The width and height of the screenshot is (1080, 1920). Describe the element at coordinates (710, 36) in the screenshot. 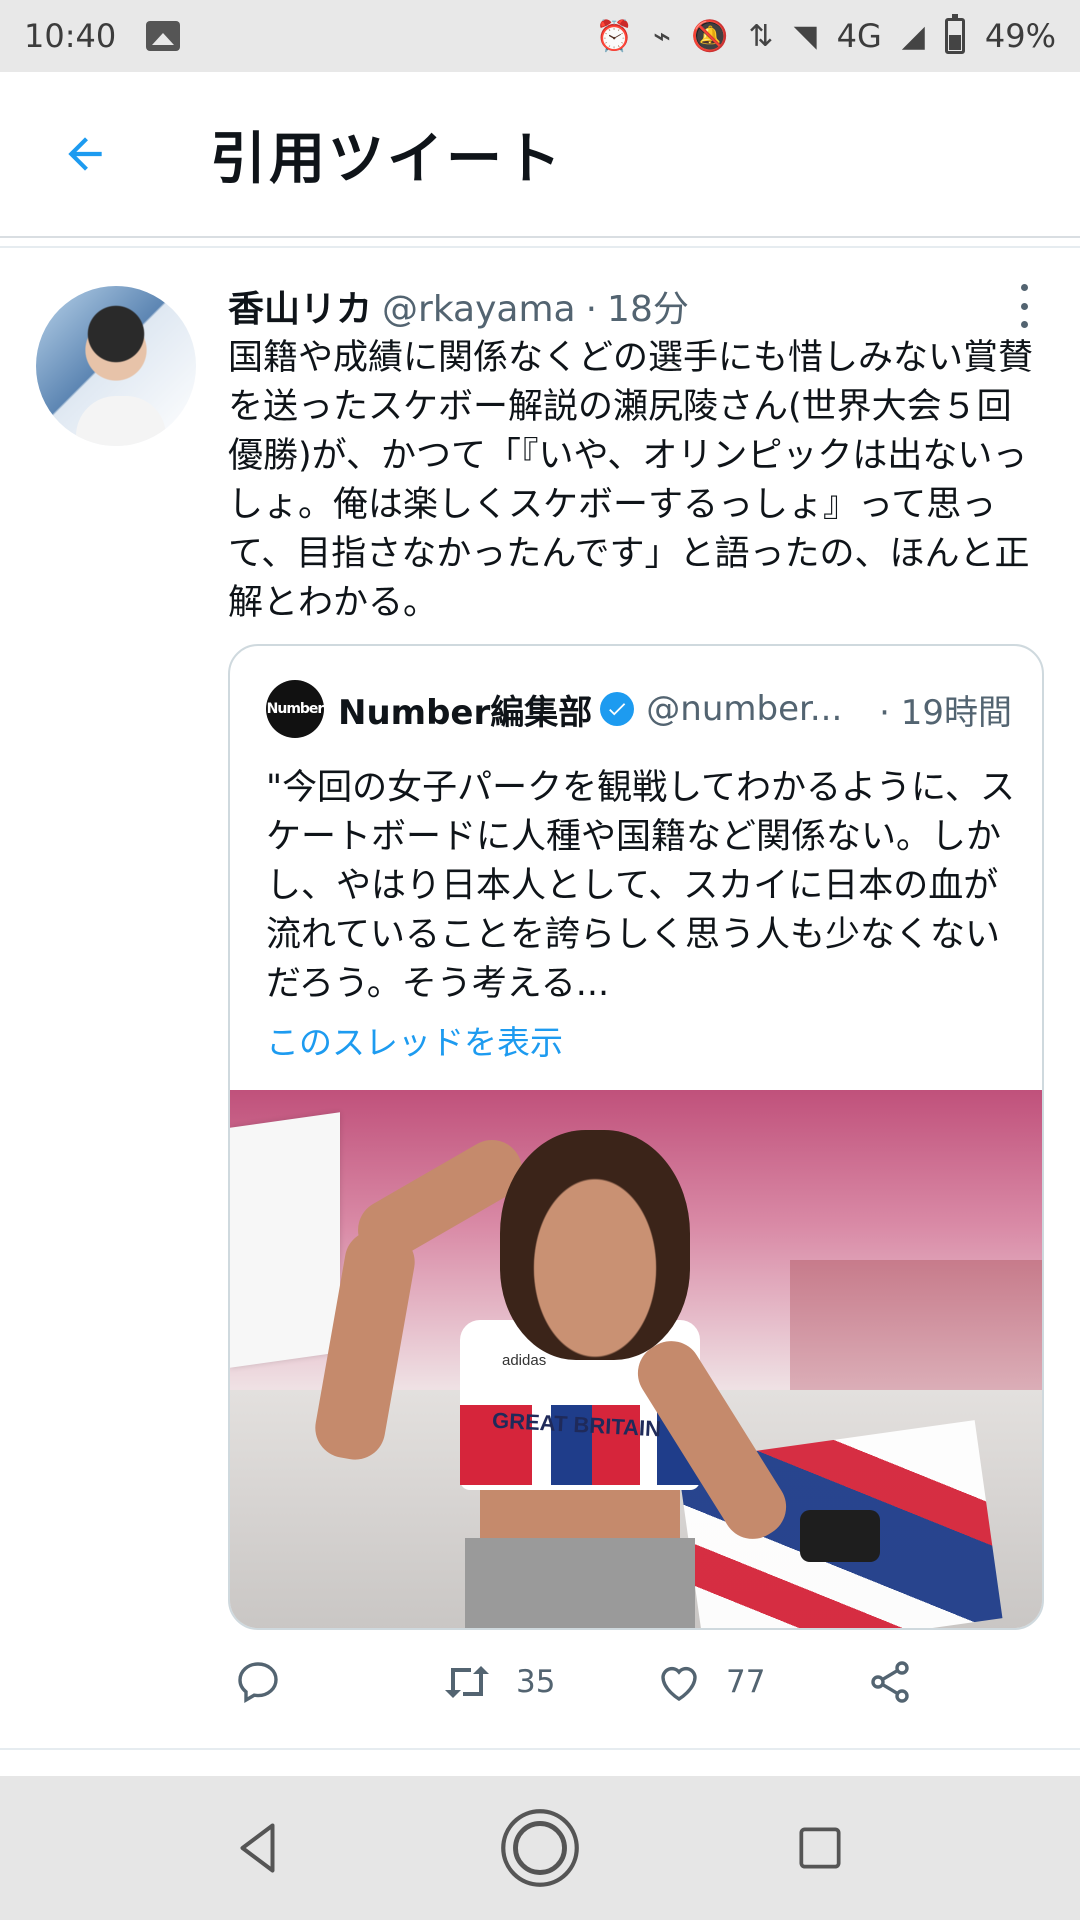

I see `notifications-off-icon: 🔕` at that location.